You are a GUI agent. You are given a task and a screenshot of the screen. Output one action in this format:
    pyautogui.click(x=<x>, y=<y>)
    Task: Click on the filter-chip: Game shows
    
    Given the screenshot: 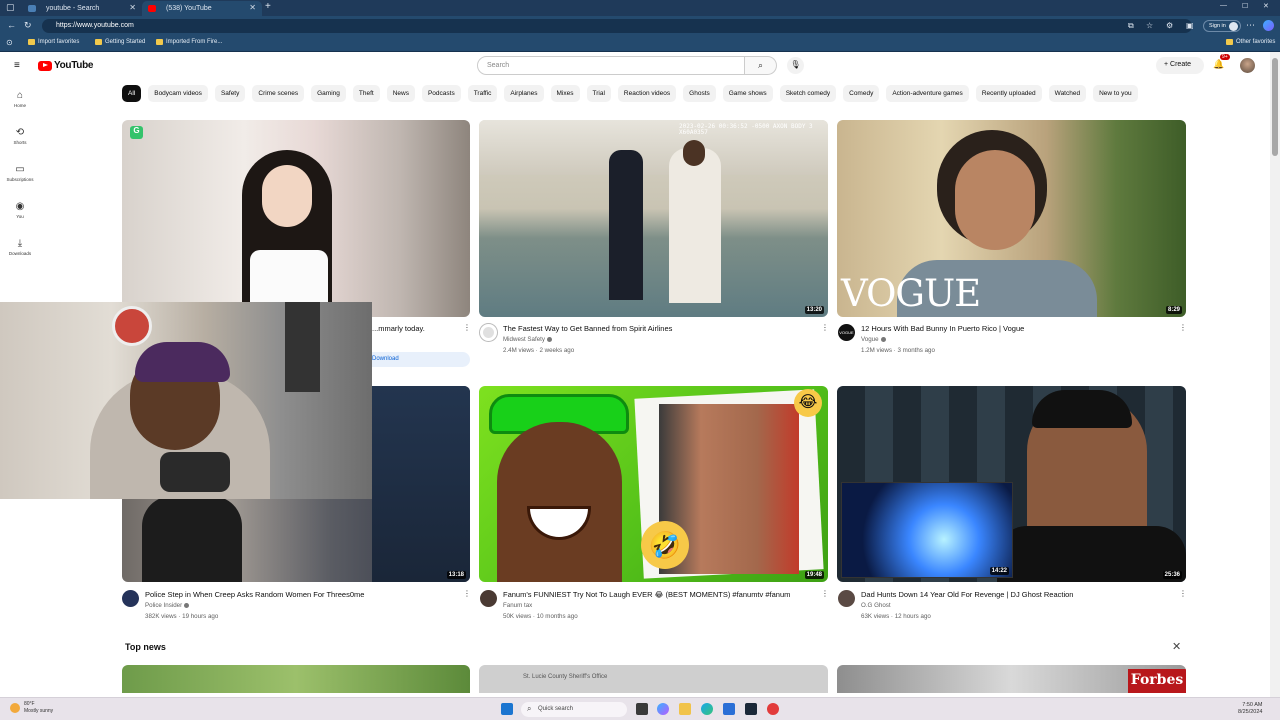 What is the action you would take?
    pyautogui.click(x=747, y=93)
    